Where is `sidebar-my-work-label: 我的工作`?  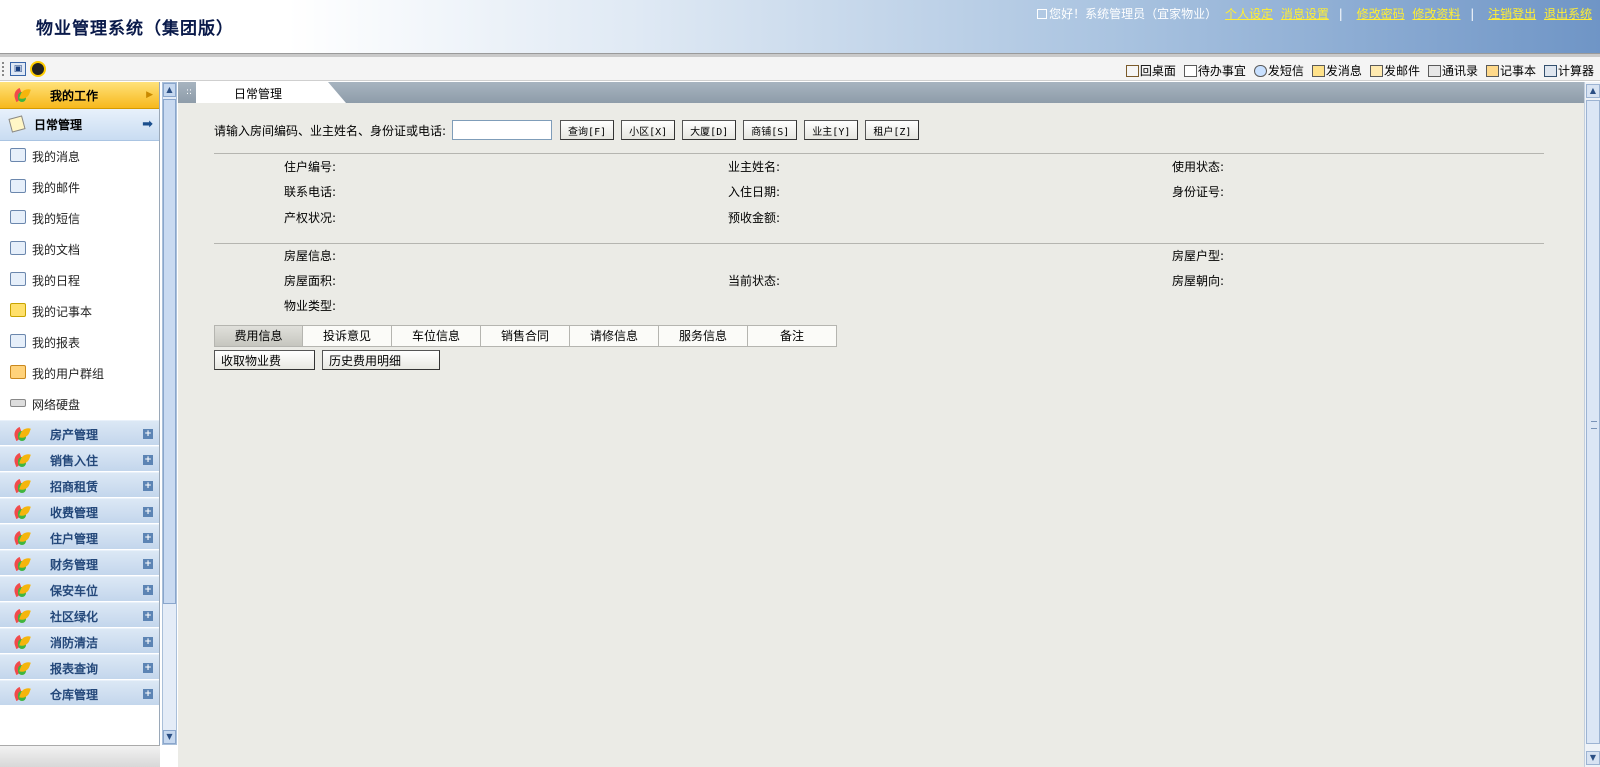
sidebar-my-work-label: 我的工作 is located at coordinates (74, 95).